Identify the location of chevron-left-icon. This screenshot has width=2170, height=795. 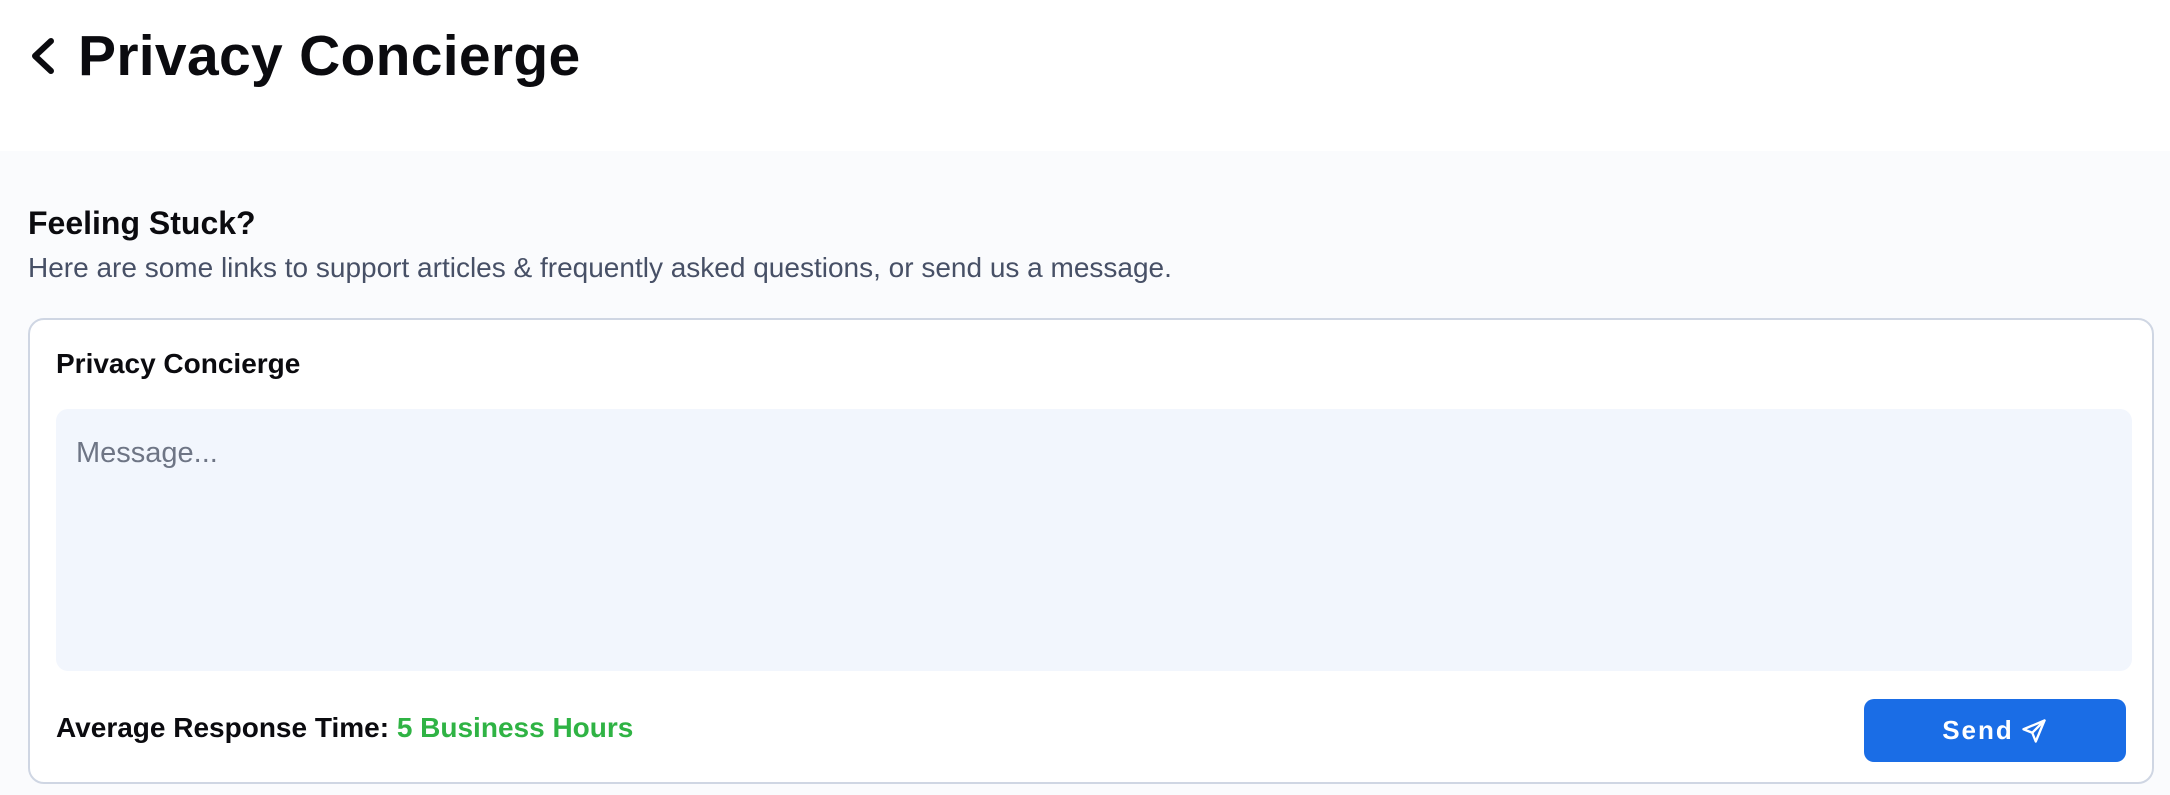
(42, 56).